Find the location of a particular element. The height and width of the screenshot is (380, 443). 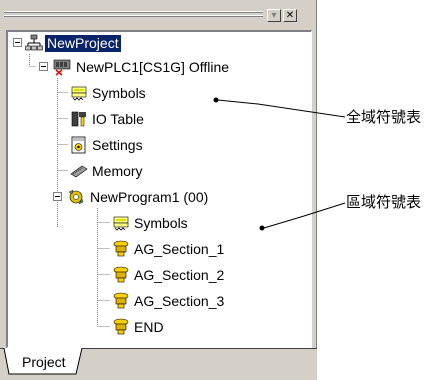

annotation-leaders is located at coordinates (279, 164).